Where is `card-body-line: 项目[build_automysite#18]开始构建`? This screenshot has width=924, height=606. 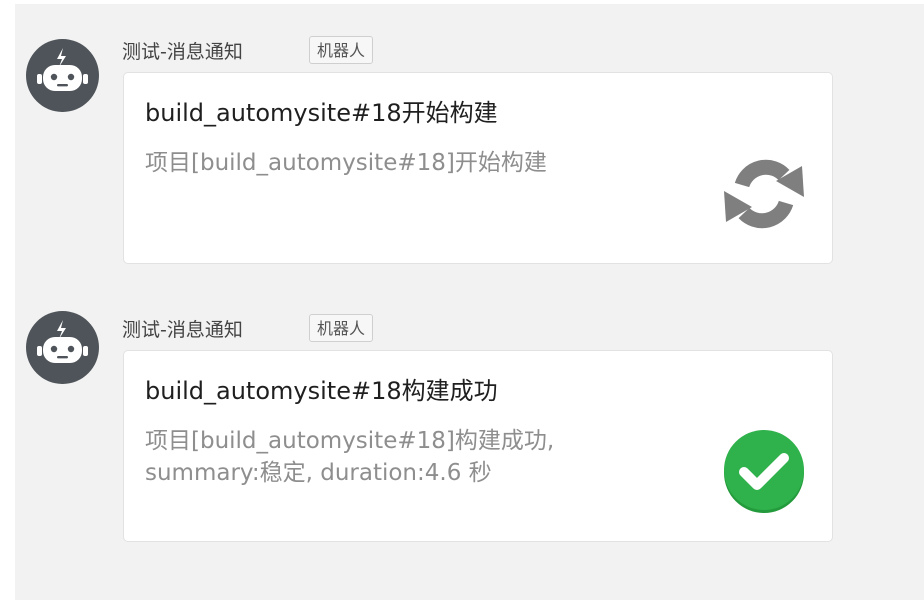
card-body-line: 项目[build_automysite#18]开始构建 is located at coordinates (346, 163).